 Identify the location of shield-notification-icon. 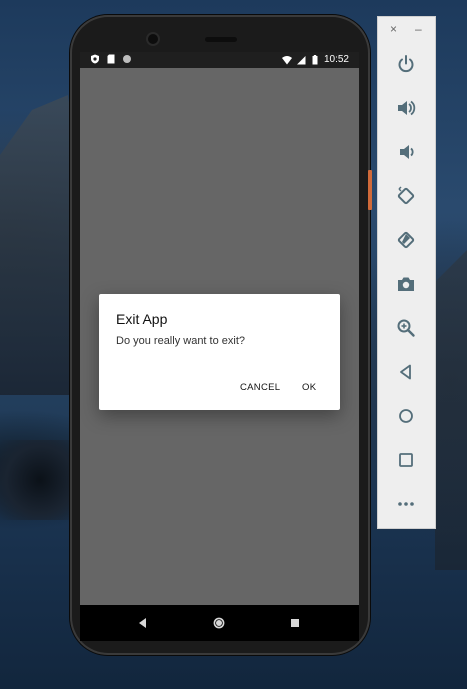
(95, 59).